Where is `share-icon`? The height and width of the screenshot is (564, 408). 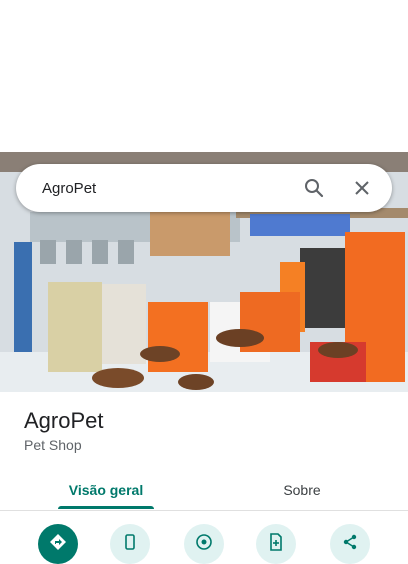
share-icon is located at coordinates (350, 544).